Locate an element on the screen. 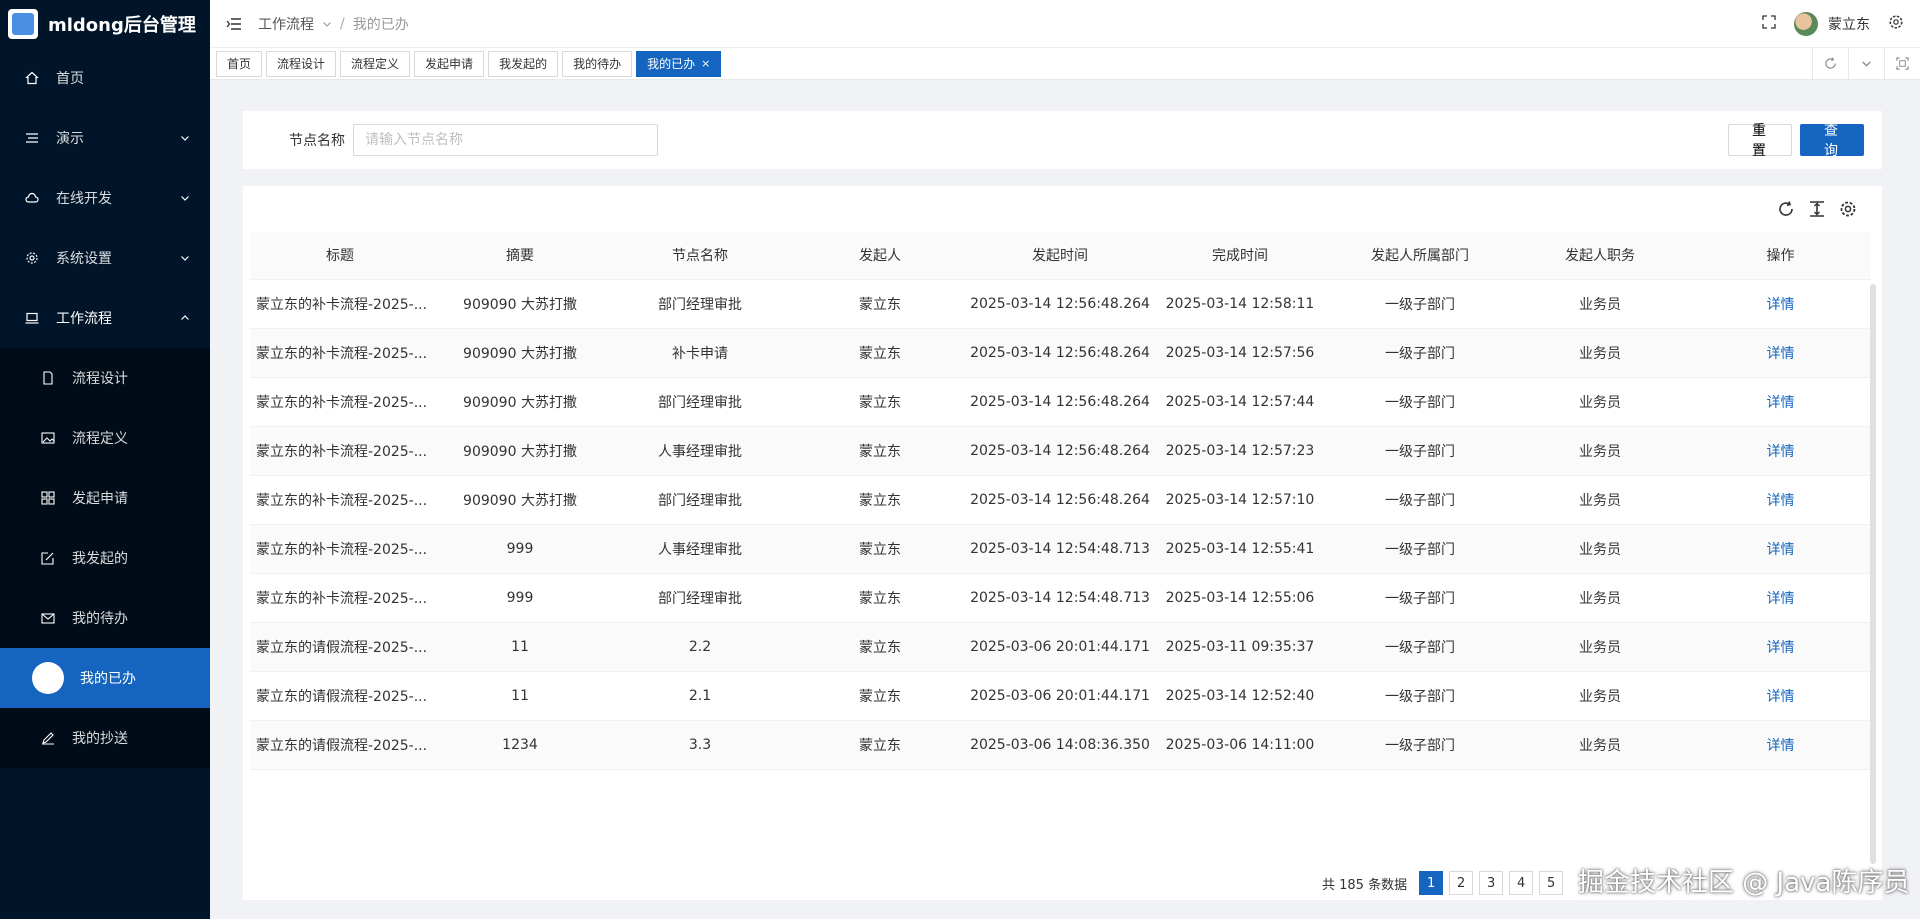 Image resolution: width=1920 pixels, height=919 pixels. sidebar-item-my-started: 我发起的 is located at coordinates (105, 558).